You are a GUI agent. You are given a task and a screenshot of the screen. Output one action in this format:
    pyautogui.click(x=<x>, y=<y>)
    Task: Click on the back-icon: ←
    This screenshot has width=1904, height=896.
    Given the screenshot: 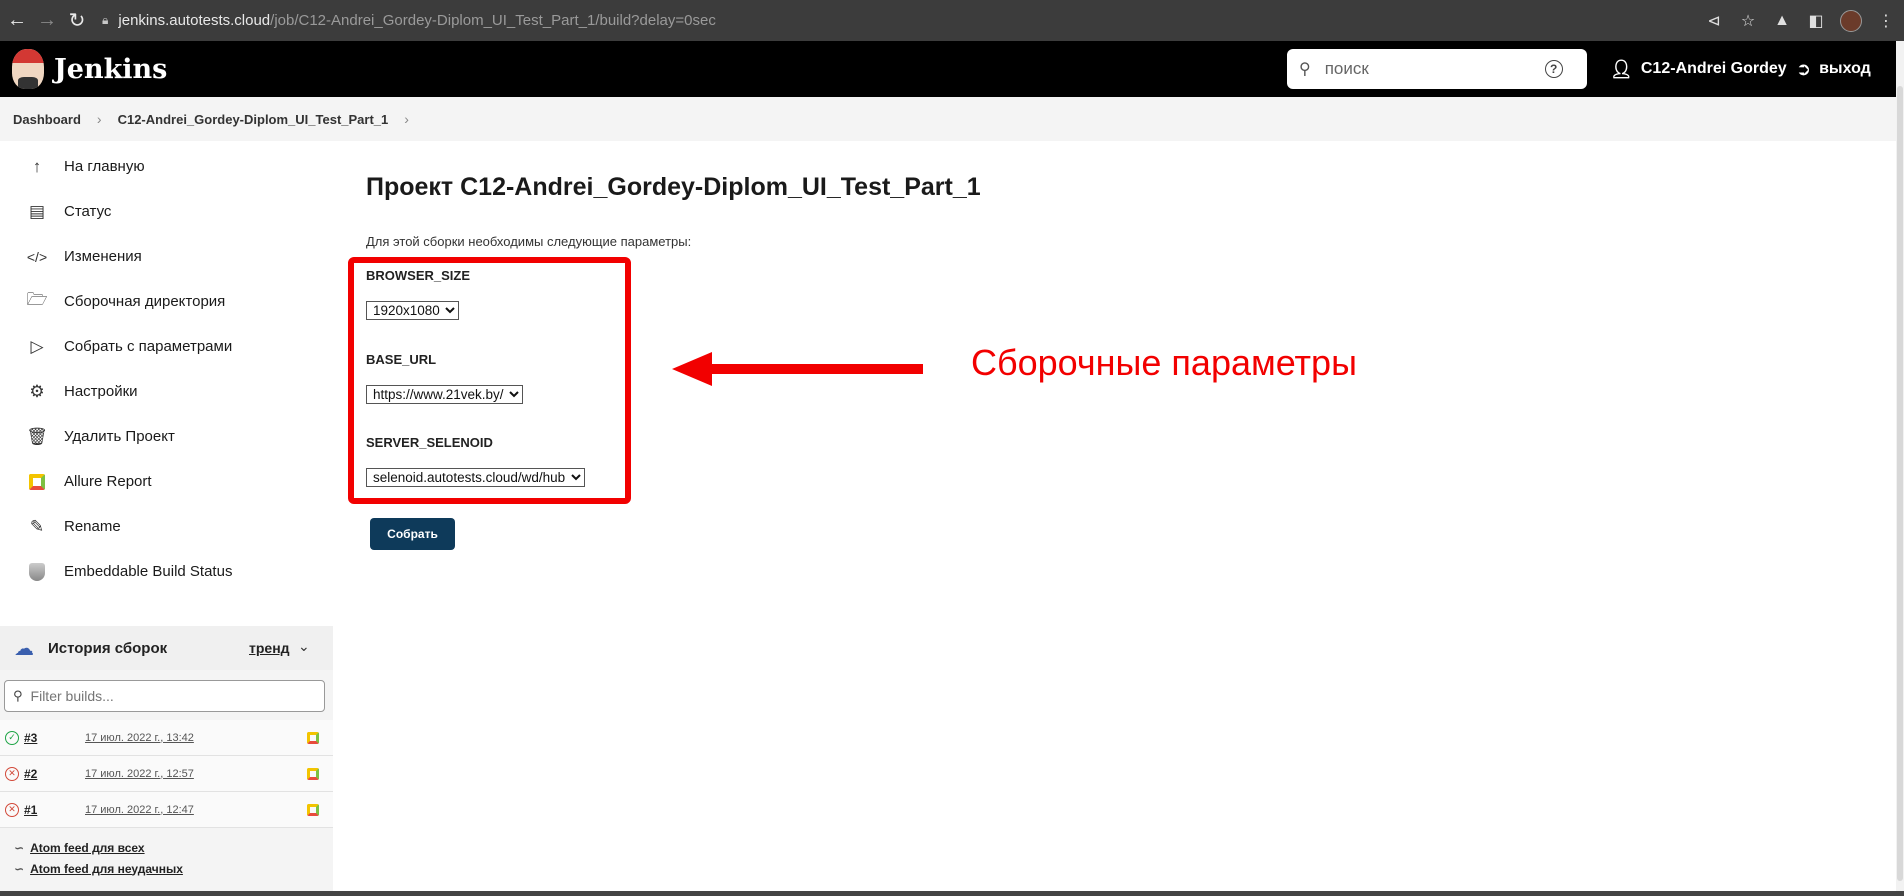 What is the action you would take?
    pyautogui.click(x=17, y=21)
    